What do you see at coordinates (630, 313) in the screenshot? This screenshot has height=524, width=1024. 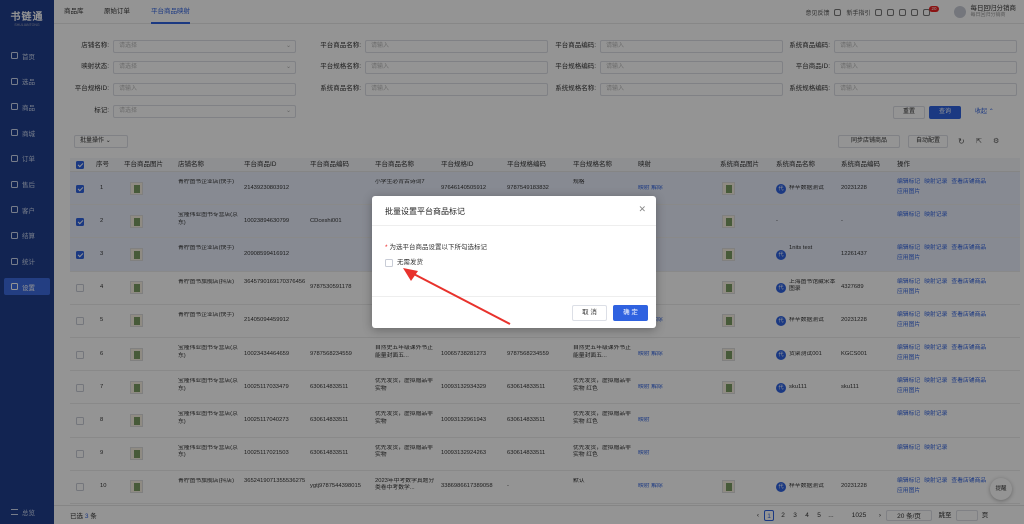 I see `confirm-button: 确 定` at bounding box center [630, 313].